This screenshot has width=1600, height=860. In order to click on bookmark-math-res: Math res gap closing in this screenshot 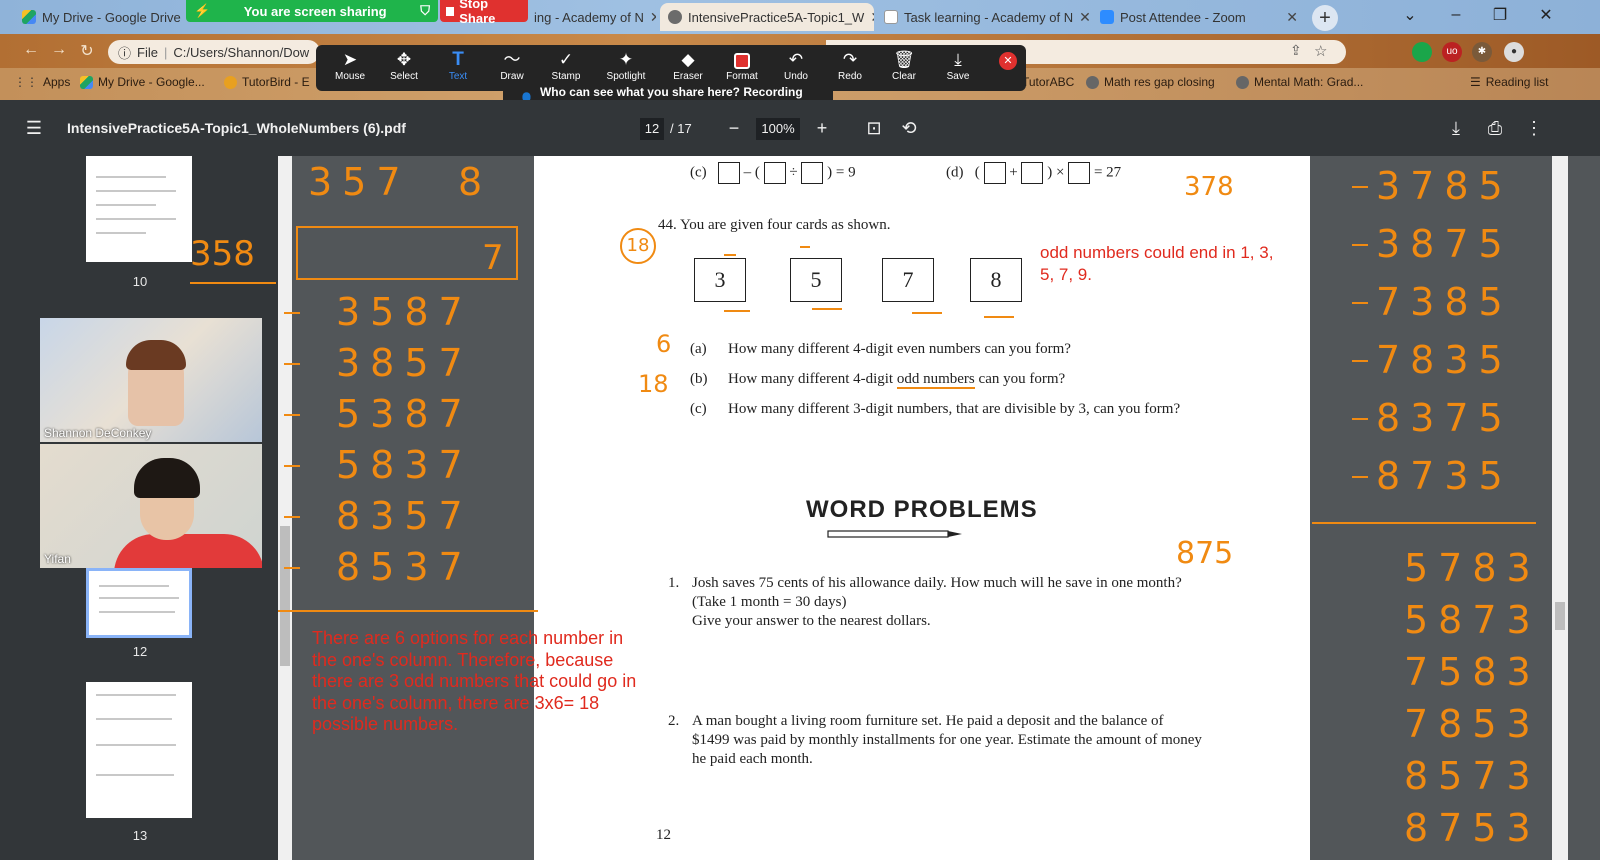, I will do `click(1150, 82)`.